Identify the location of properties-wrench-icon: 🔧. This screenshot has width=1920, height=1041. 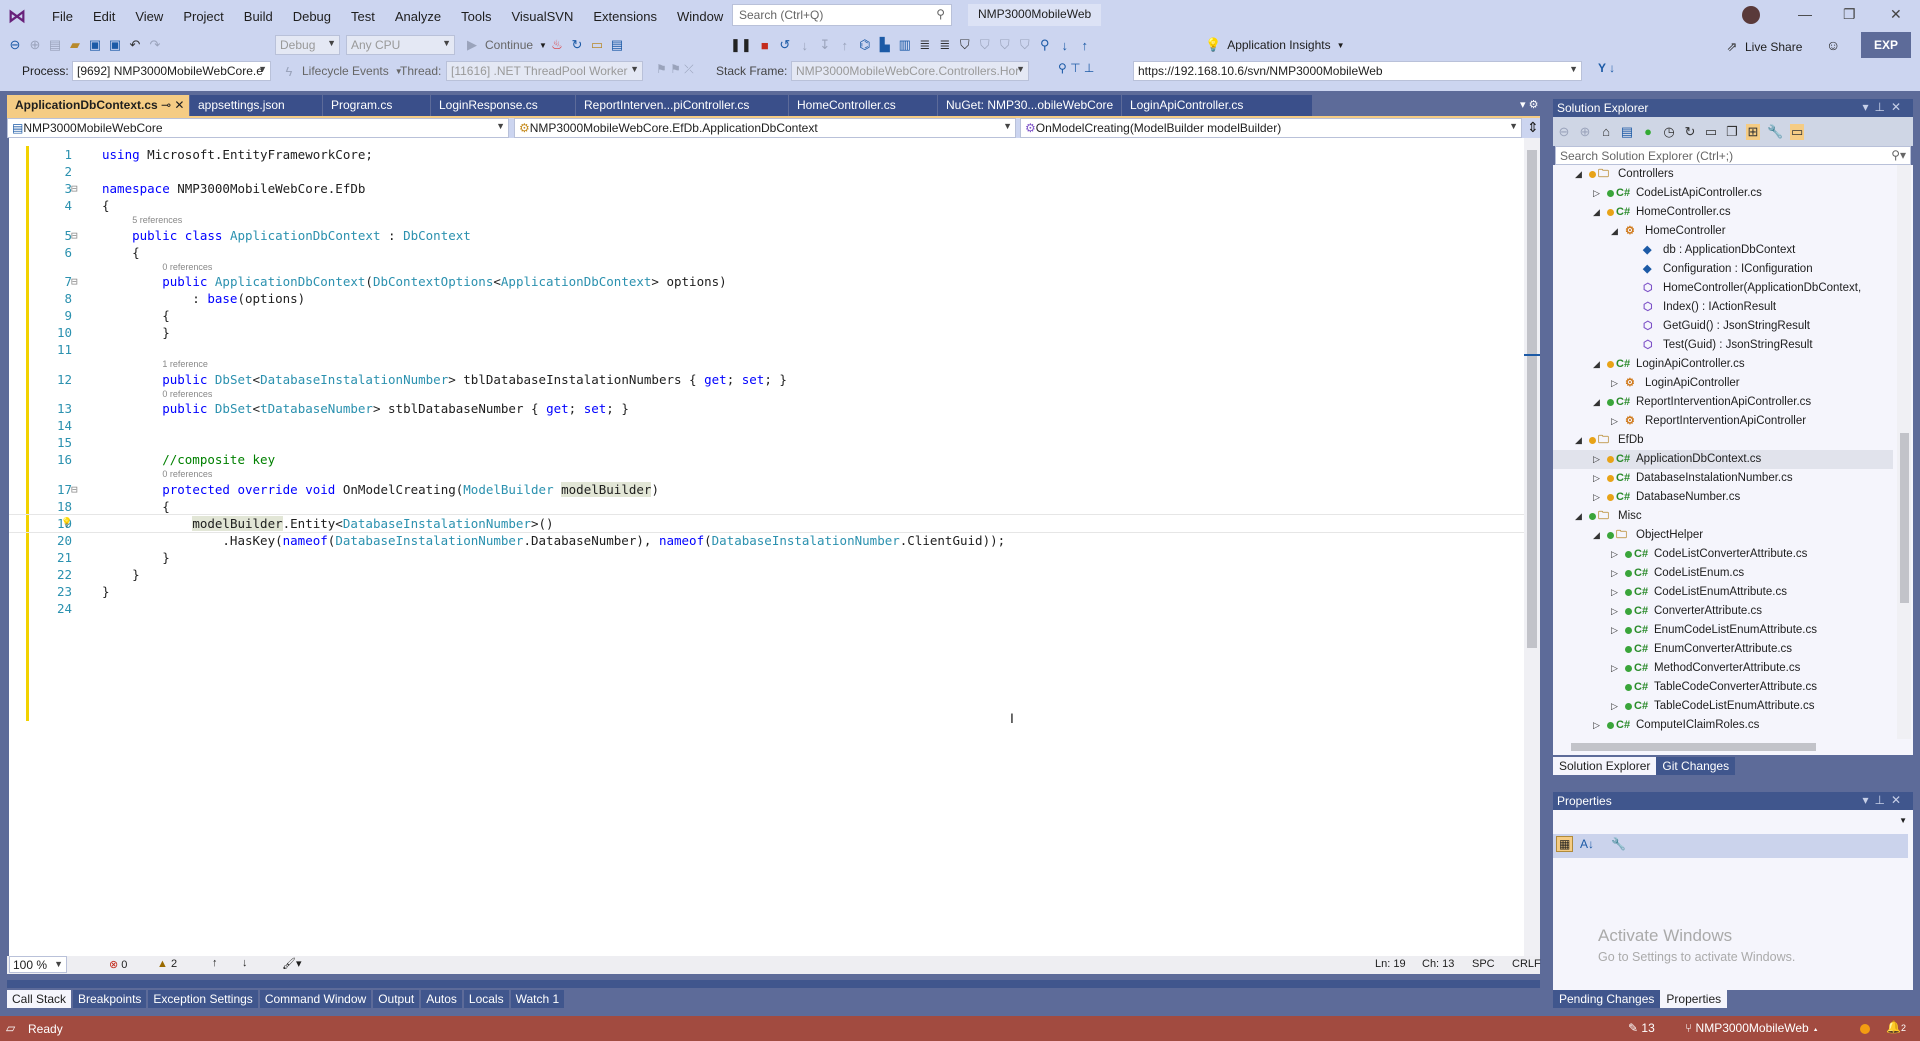
(1775, 132).